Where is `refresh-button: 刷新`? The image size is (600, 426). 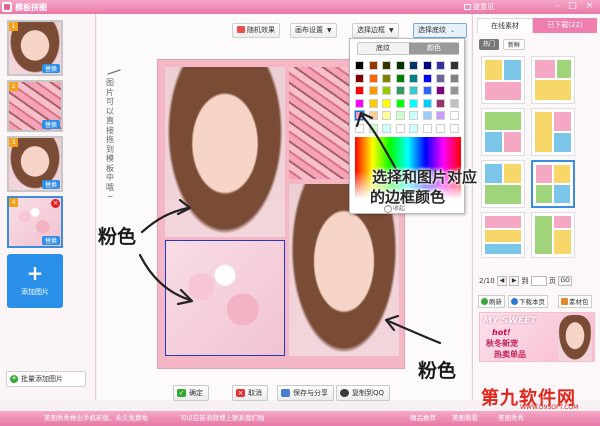
refresh-button: 刷新 is located at coordinates (491, 301).